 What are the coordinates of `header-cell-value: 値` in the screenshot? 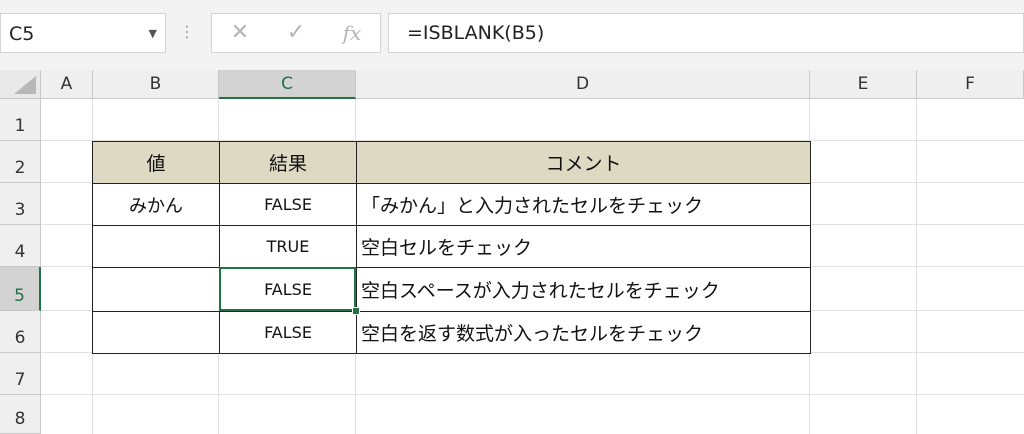 It's located at (156, 162).